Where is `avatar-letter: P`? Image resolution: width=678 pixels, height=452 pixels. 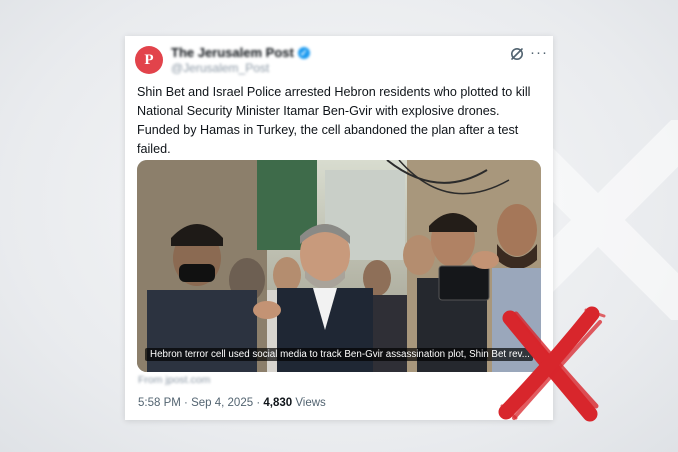
avatar-letter: P is located at coordinates (149, 59).